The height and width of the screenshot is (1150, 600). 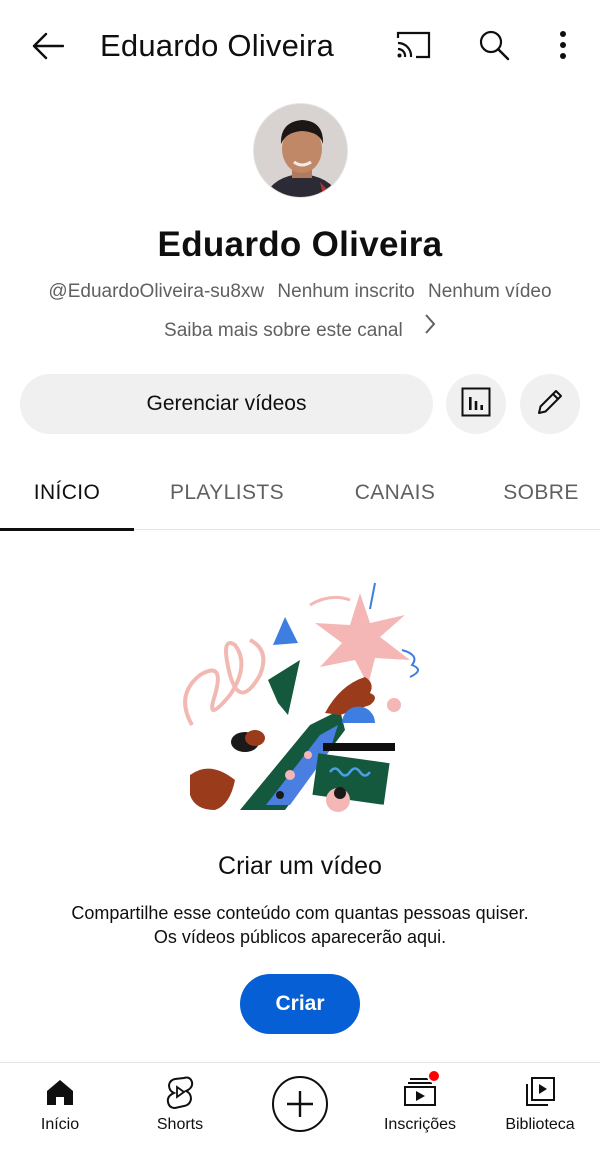 What do you see at coordinates (420, 1124) in the screenshot?
I see `nav-subscriptions-label: Inscrições` at bounding box center [420, 1124].